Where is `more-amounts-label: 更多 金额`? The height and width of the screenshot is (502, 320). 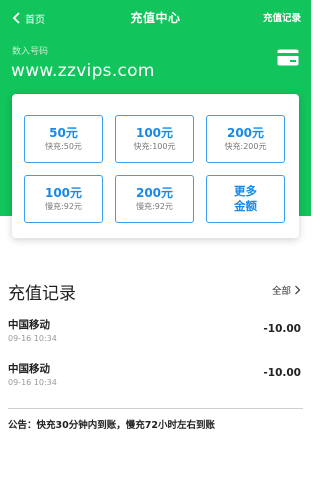
more-amounts-label: 更多 金额 is located at coordinates (245, 198).